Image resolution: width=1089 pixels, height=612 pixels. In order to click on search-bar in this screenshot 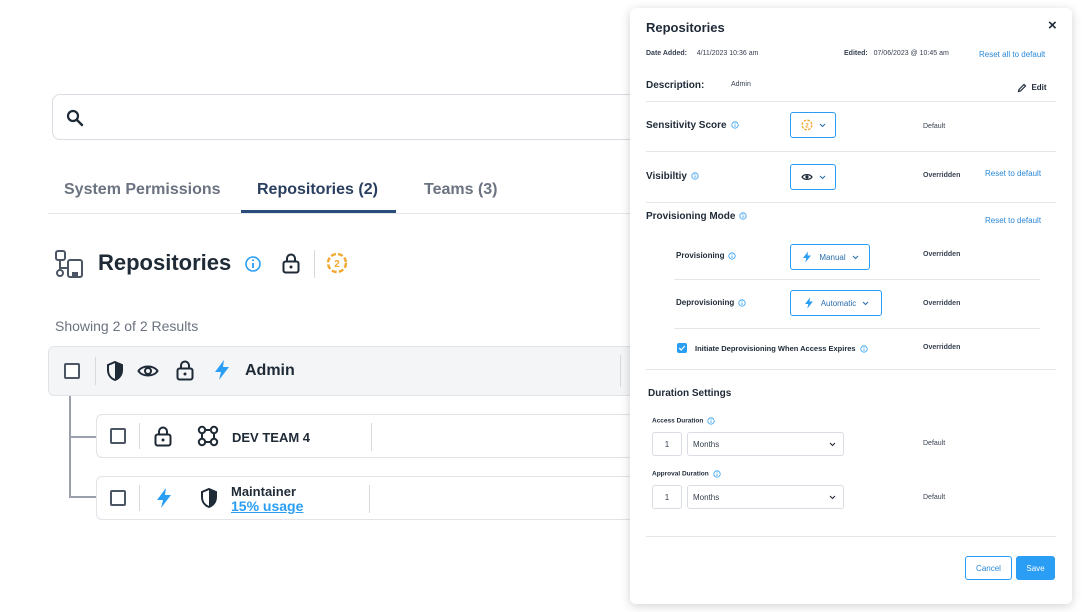, I will do `click(372, 117)`.